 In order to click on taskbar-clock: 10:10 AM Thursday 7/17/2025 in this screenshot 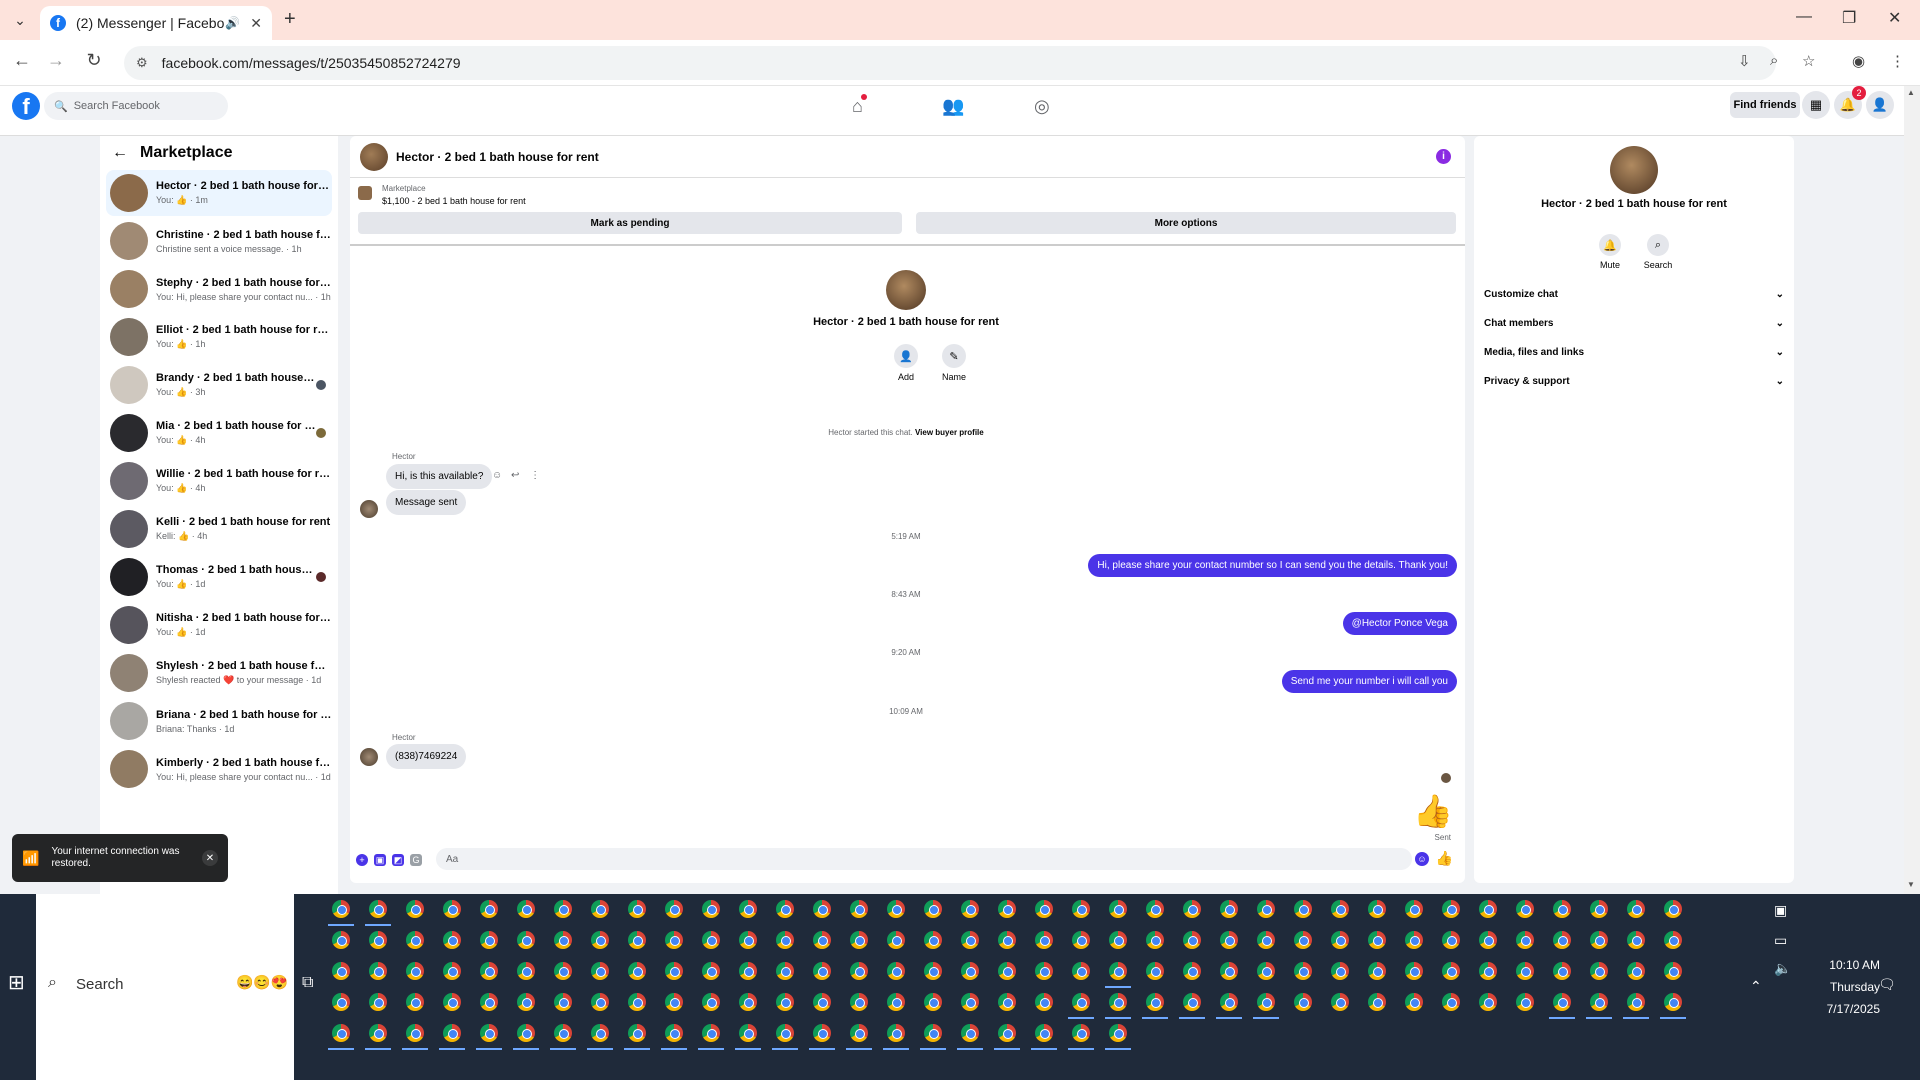, I will do `click(1830, 987)`.